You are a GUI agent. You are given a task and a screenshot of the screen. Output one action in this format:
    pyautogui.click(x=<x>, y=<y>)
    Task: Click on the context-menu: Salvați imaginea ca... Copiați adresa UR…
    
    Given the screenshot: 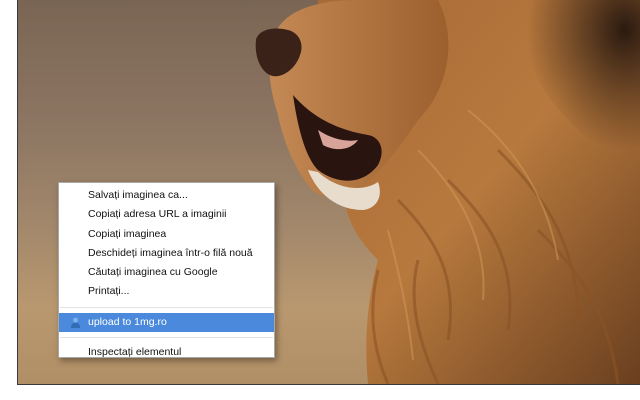 What is the action you would take?
    pyautogui.click(x=166, y=270)
    